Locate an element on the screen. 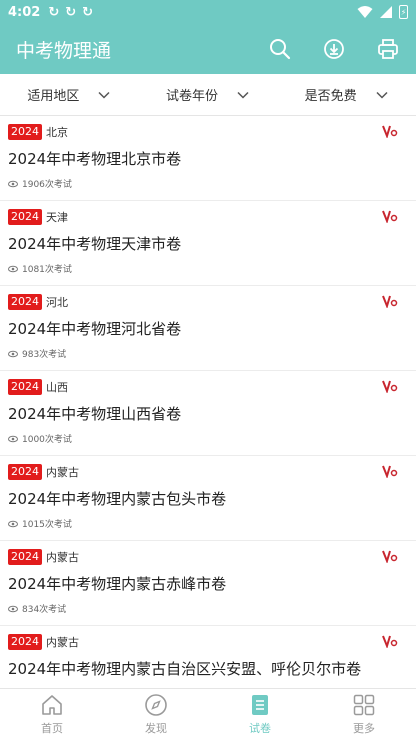  app-title: 中考物理通 is located at coordinates (64, 50).